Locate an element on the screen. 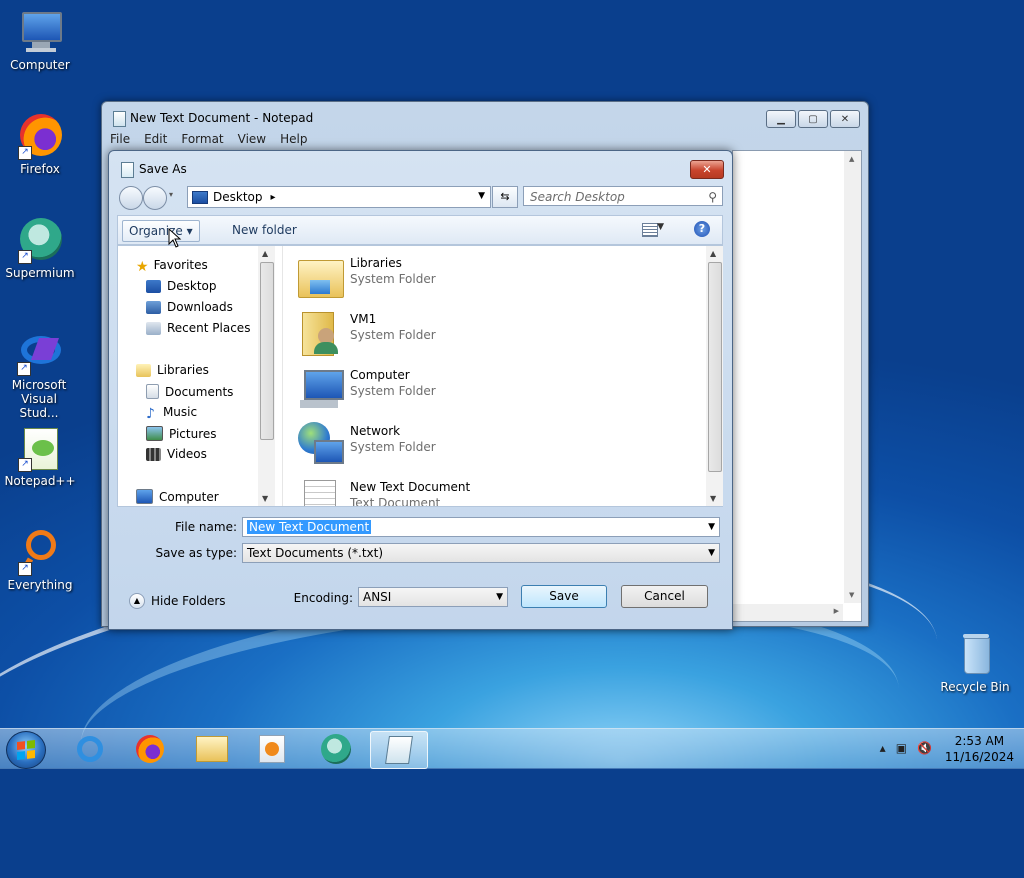 The image size is (1024, 878). taskbar-media-player is located at coordinates (272, 749).